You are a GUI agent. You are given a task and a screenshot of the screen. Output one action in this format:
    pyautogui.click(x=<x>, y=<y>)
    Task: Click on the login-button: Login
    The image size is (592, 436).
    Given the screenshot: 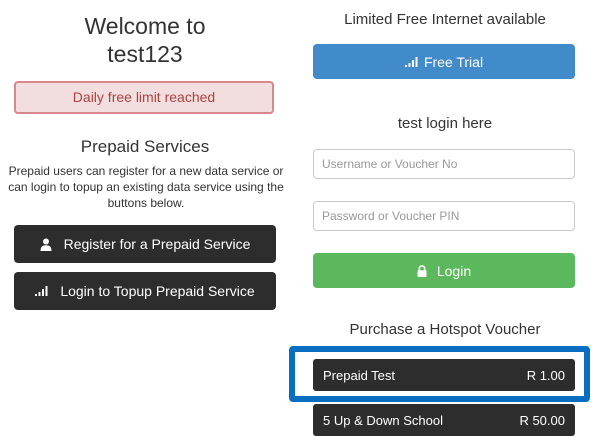 What is the action you would take?
    pyautogui.click(x=444, y=270)
    